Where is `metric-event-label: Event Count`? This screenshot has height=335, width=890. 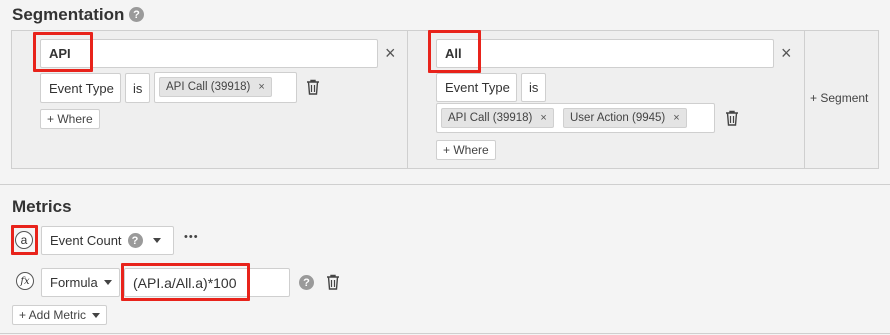 metric-event-label: Event Count is located at coordinates (86, 240).